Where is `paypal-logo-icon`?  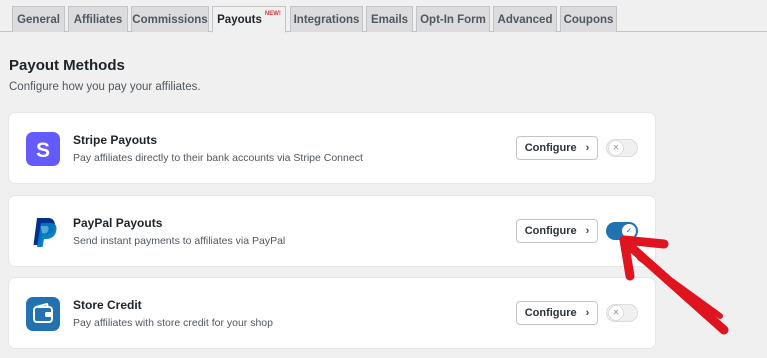
paypal-logo-icon is located at coordinates (43, 232).